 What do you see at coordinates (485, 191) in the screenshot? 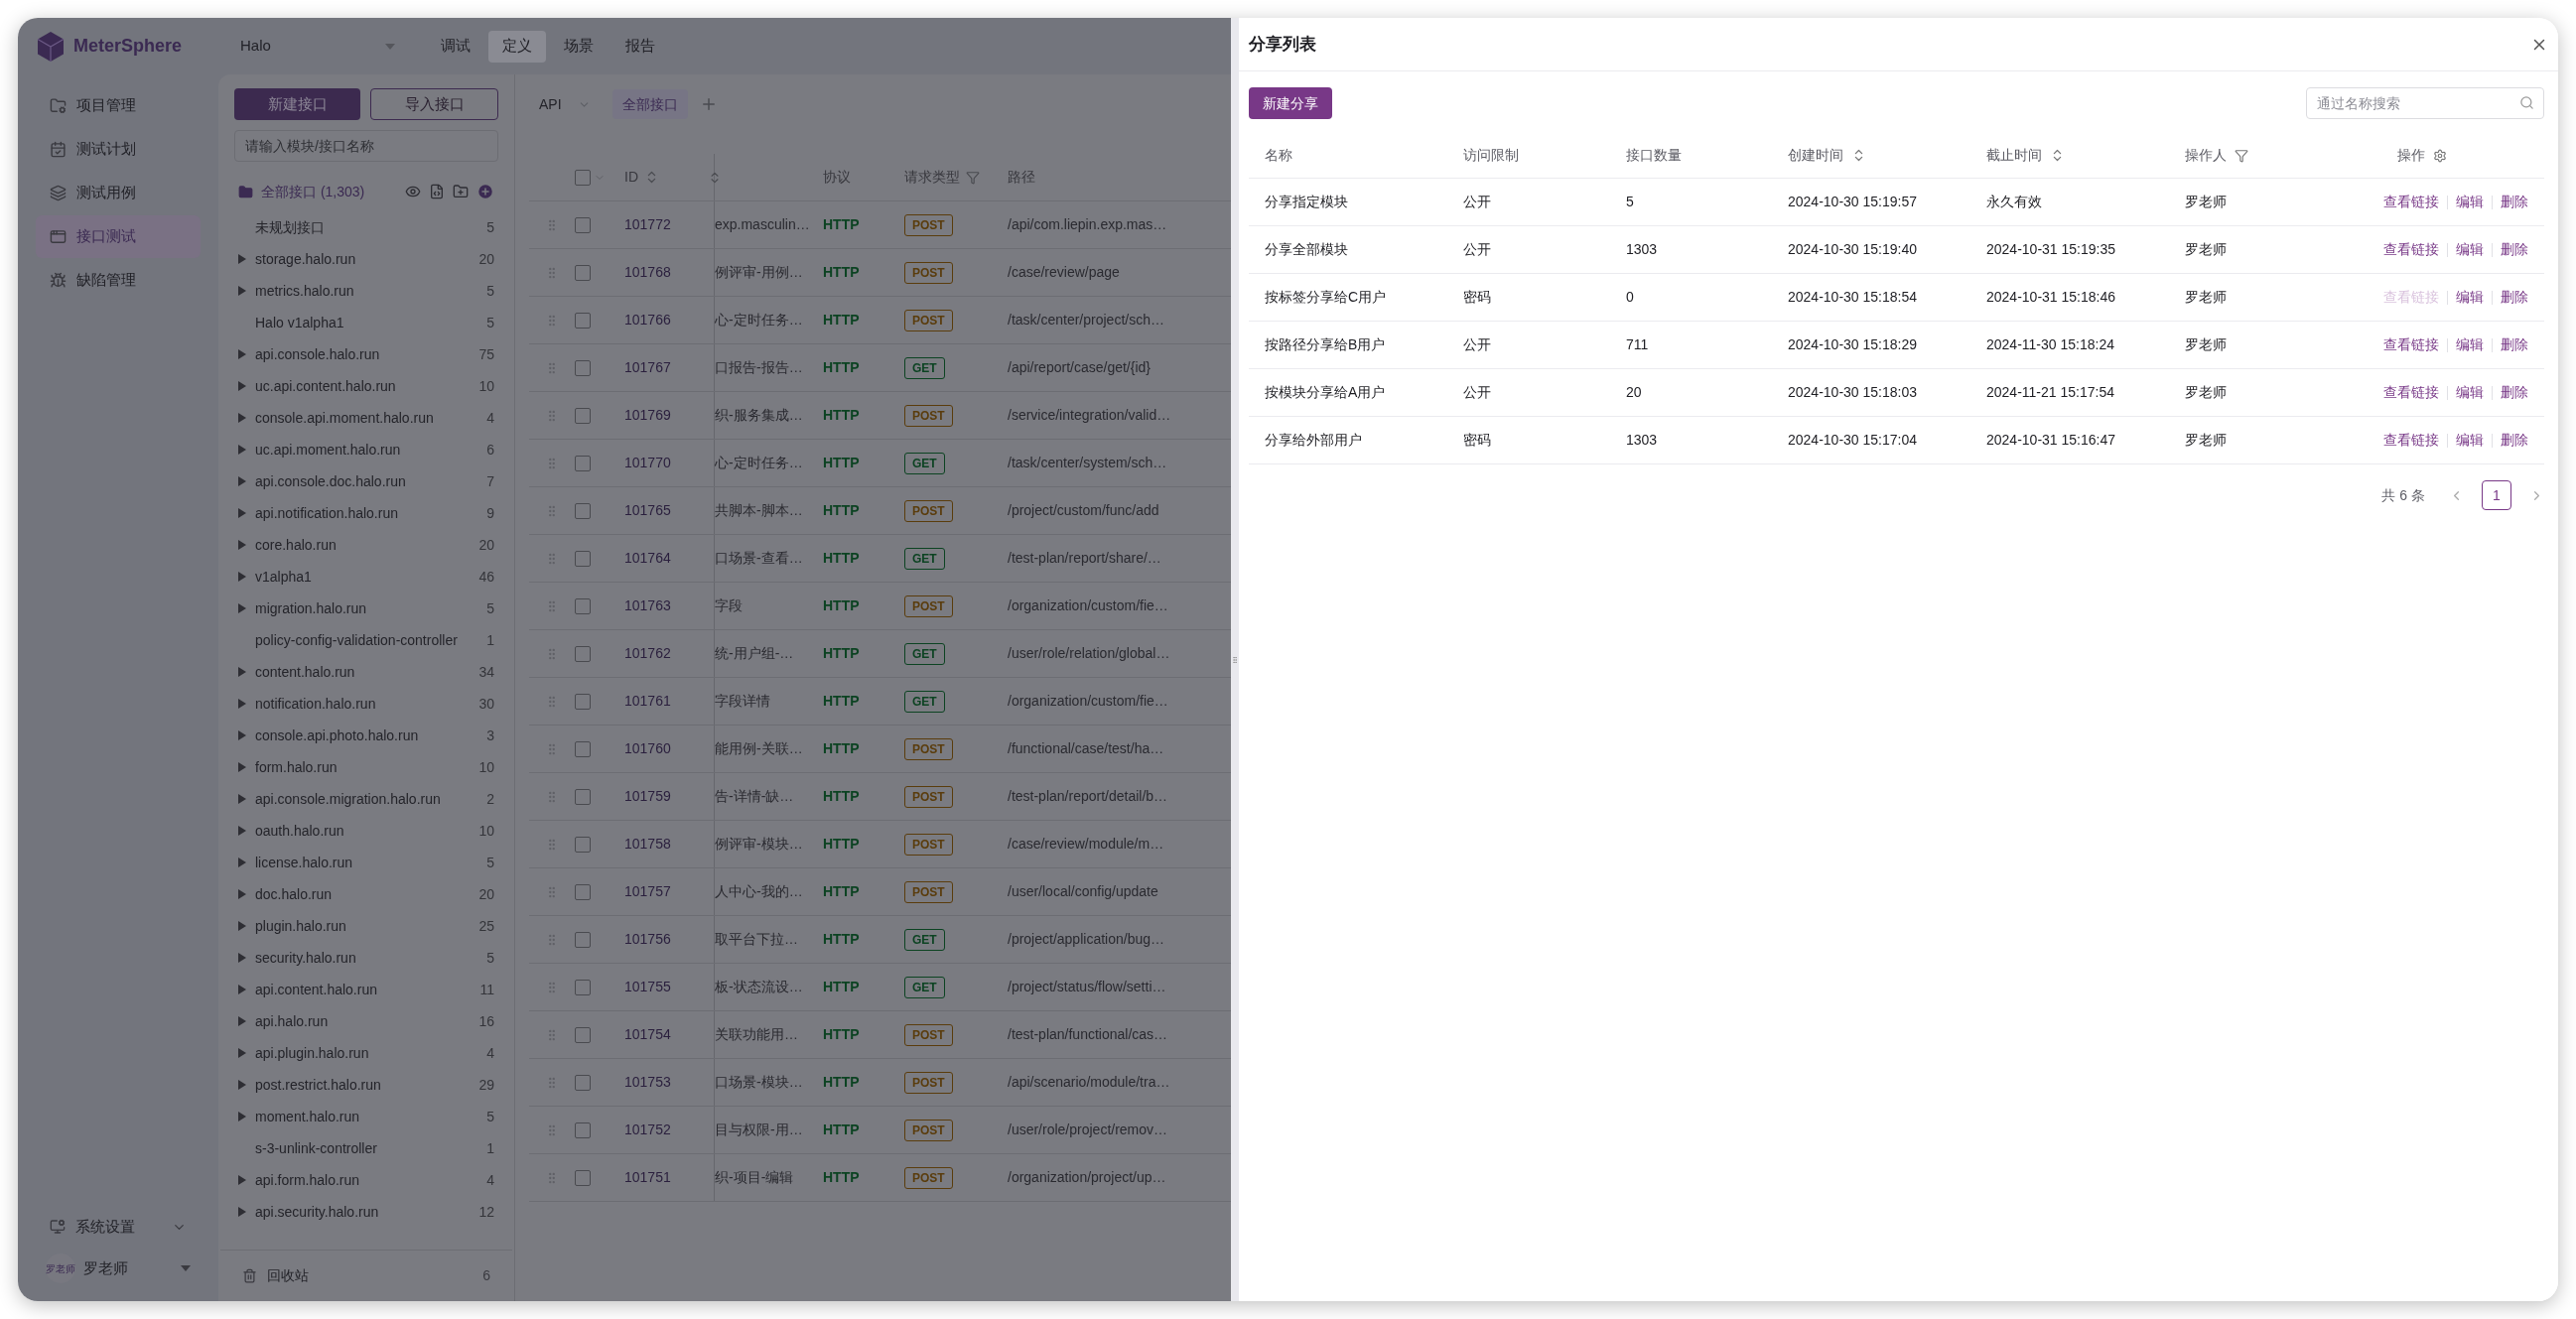
I see `add-icon` at bounding box center [485, 191].